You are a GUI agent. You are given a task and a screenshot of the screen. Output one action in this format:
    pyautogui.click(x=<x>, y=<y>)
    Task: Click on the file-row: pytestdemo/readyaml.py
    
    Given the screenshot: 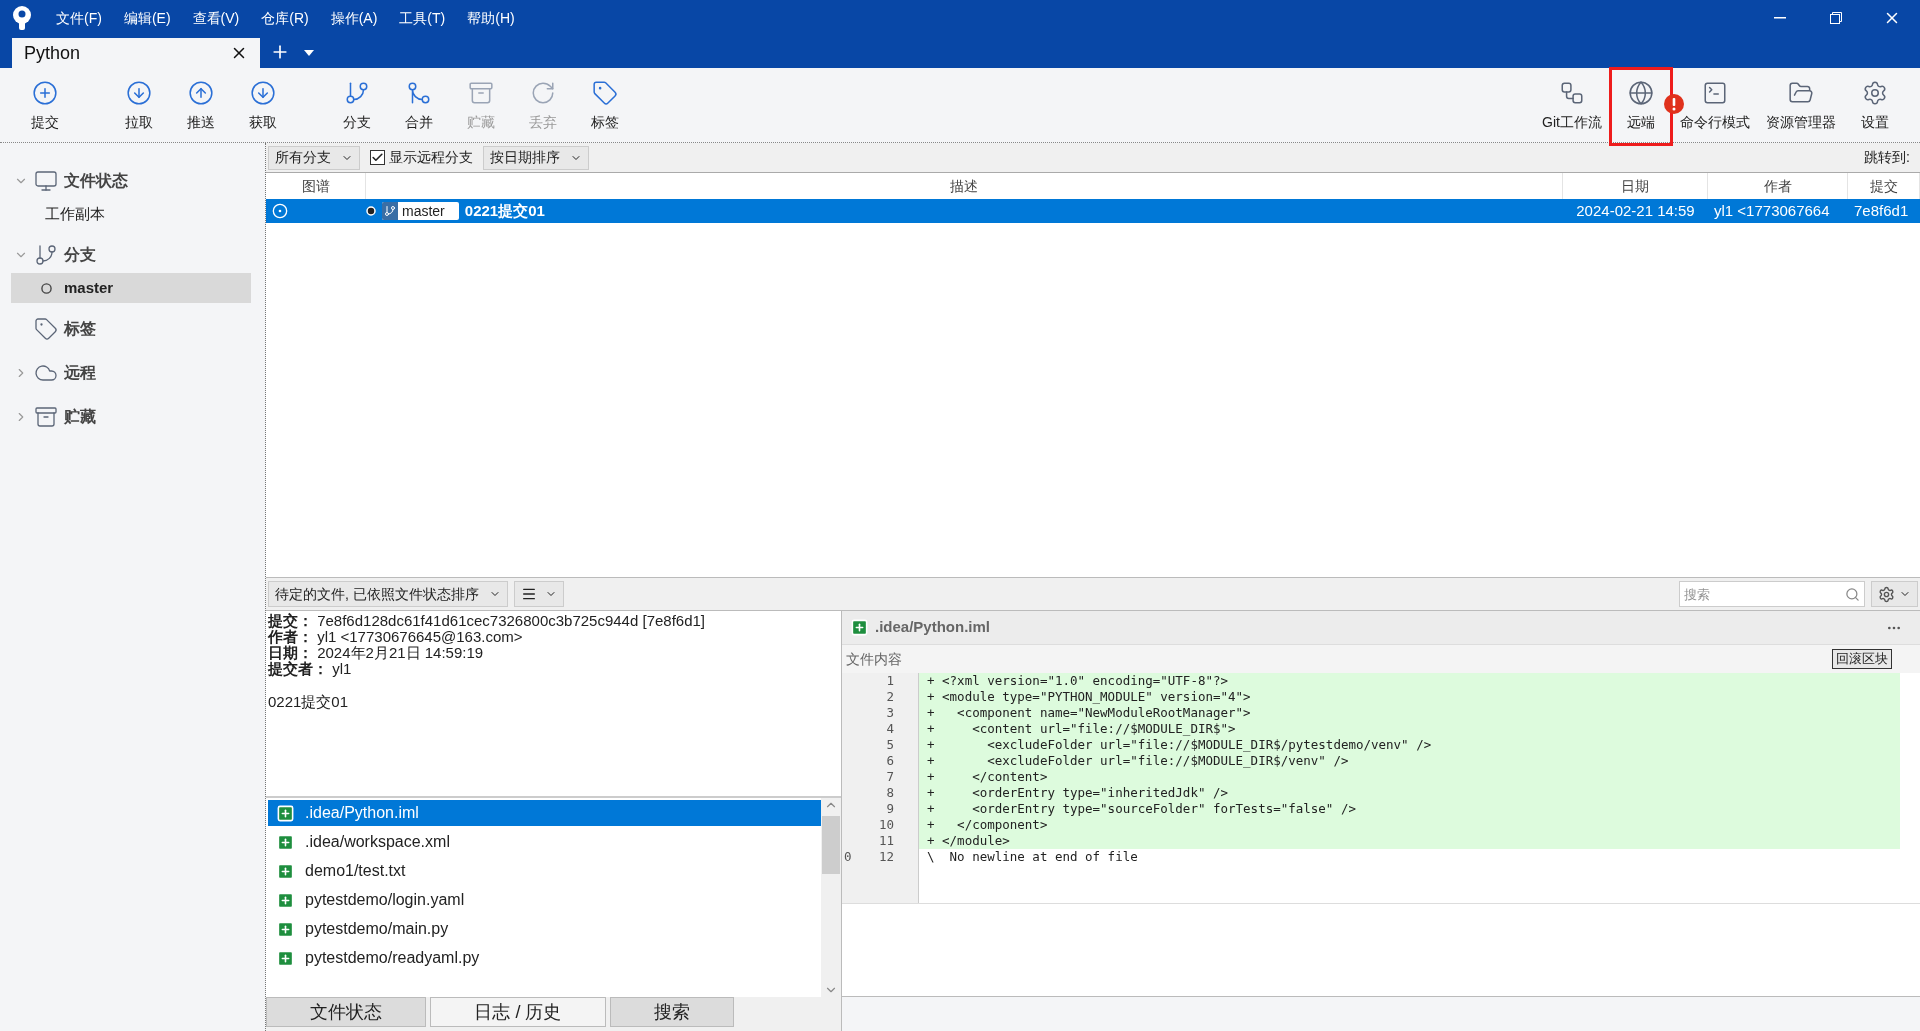 What is the action you would take?
    pyautogui.click(x=544, y=958)
    